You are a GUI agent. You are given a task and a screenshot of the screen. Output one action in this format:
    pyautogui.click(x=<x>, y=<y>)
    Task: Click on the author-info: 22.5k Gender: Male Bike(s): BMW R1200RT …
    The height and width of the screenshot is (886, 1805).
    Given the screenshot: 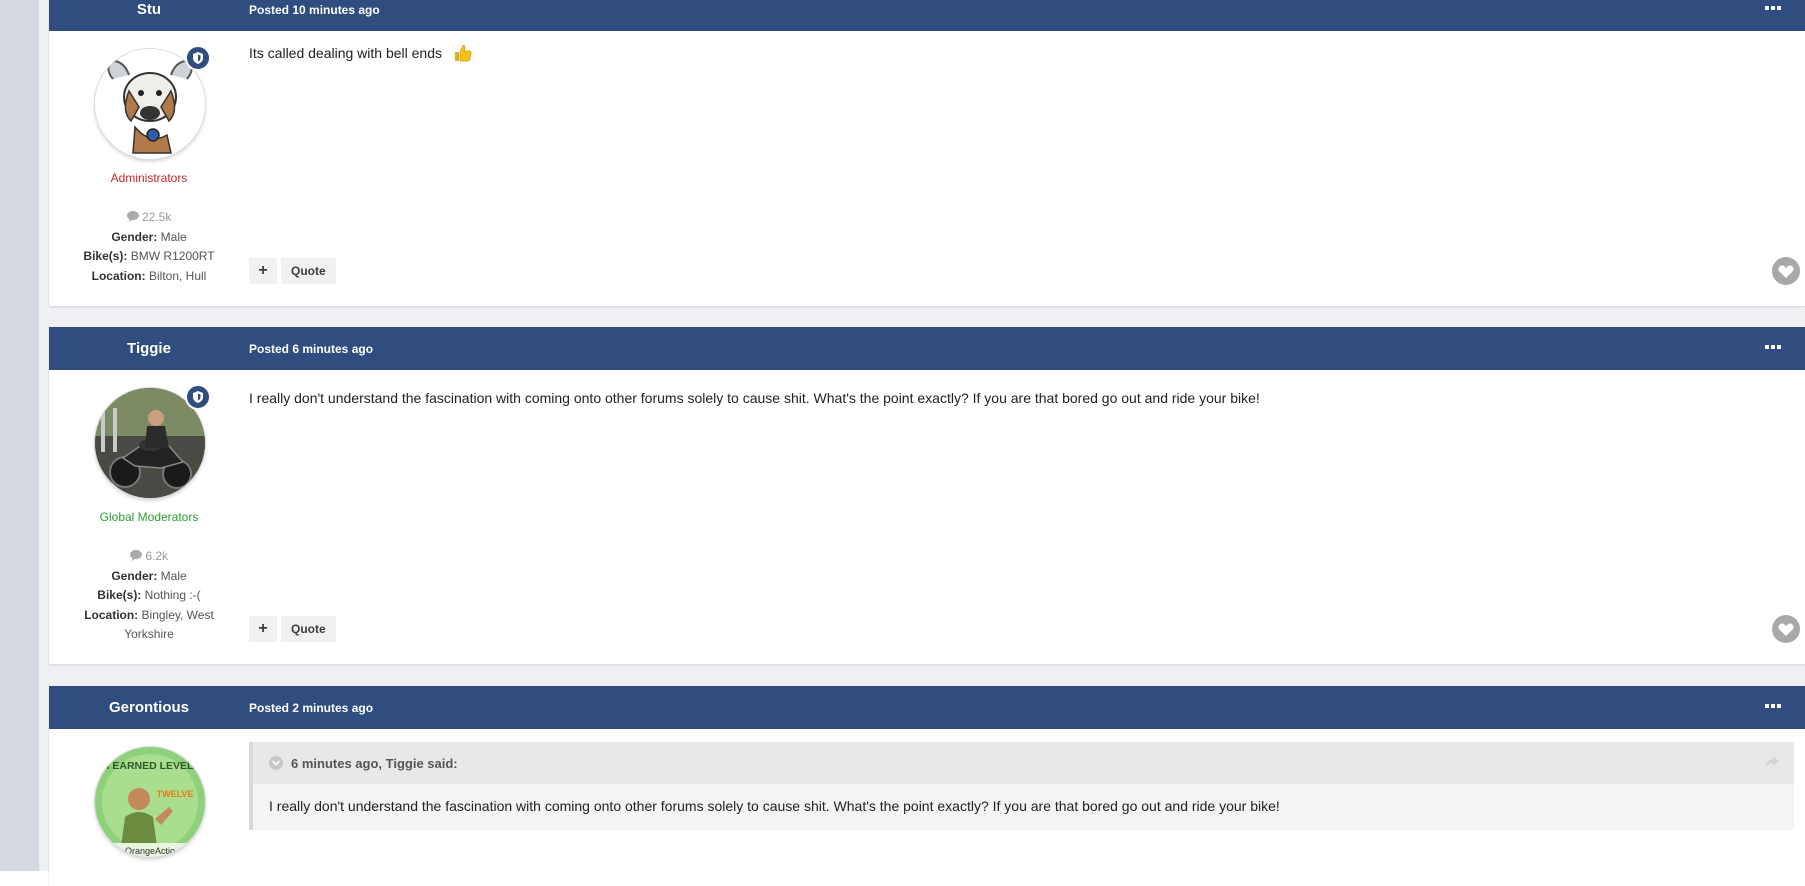 What is the action you would take?
    pyautogui.click(x=149, y=247)
    